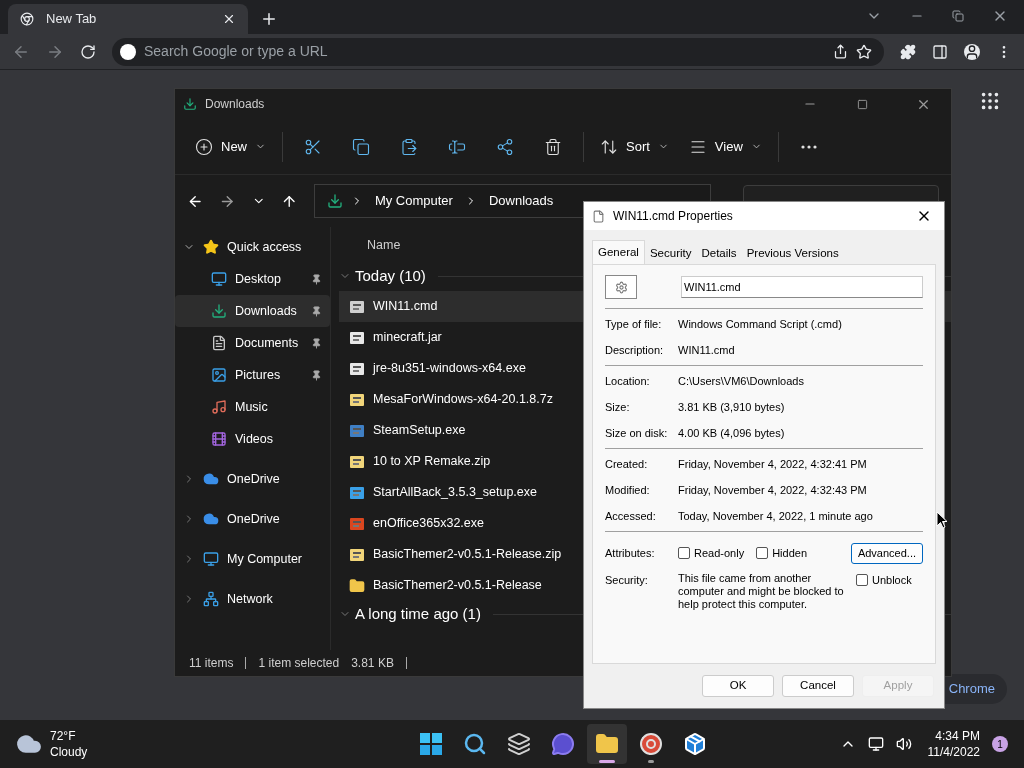 The height and width of the screenshot is (768, 1024). I want to click on property-label: Accessed:, so click(631, 516).